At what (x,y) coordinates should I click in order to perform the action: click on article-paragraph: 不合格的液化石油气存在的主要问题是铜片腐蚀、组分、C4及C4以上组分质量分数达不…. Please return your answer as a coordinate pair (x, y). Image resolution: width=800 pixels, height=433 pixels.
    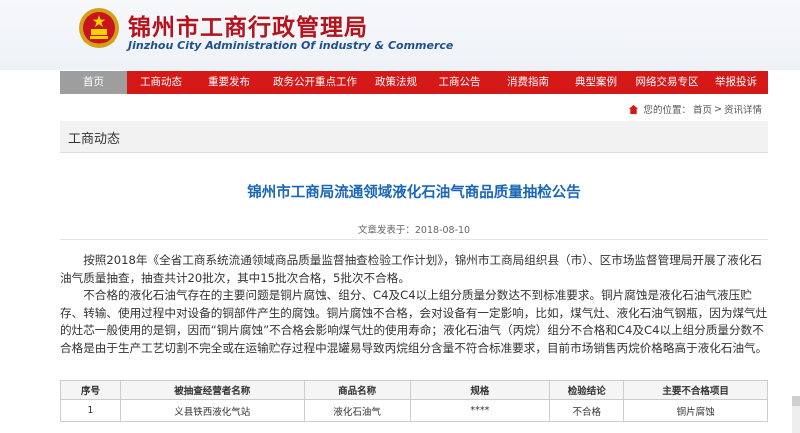
    Looking at the image, I should click on (414, 321).